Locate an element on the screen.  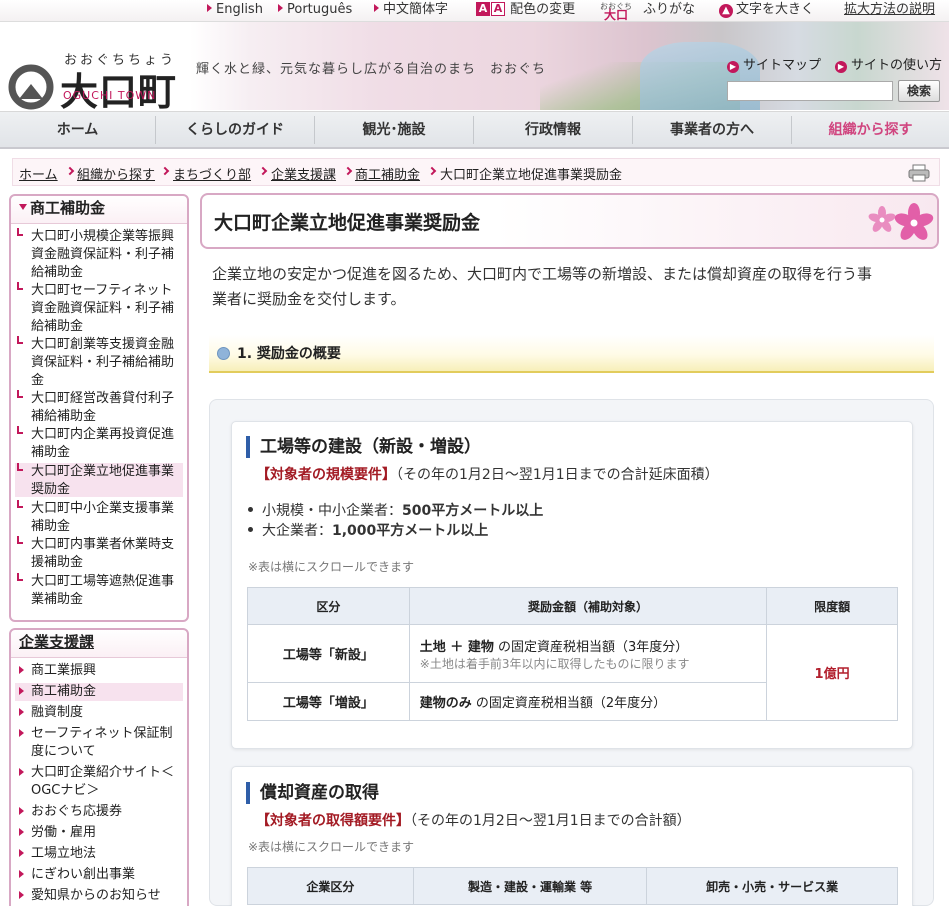
sidebar-item-line: セーフティネット保証制 is located at coordinates (102, 733).